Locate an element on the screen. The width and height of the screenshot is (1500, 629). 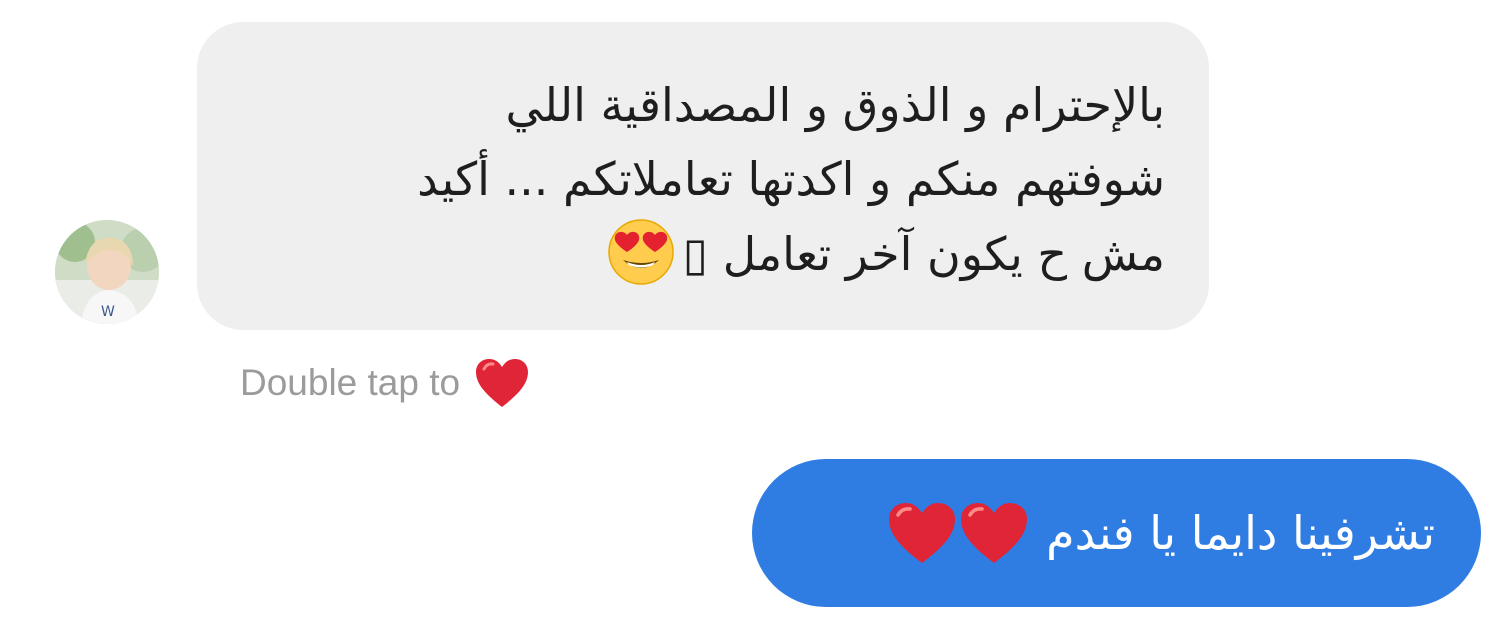
hearts-group is located at coordinates (958, 533).